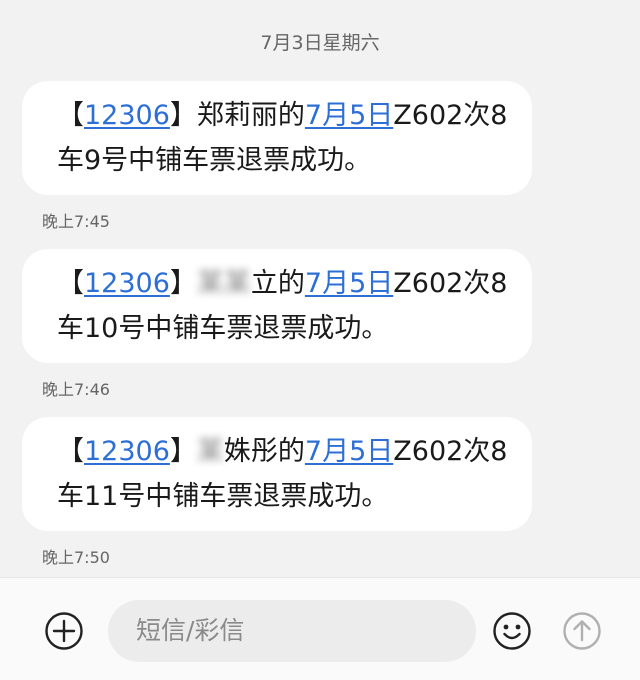 The height and width of the screenshot is (680, 640). I want to click on smiley-icon, so click(512, 631).